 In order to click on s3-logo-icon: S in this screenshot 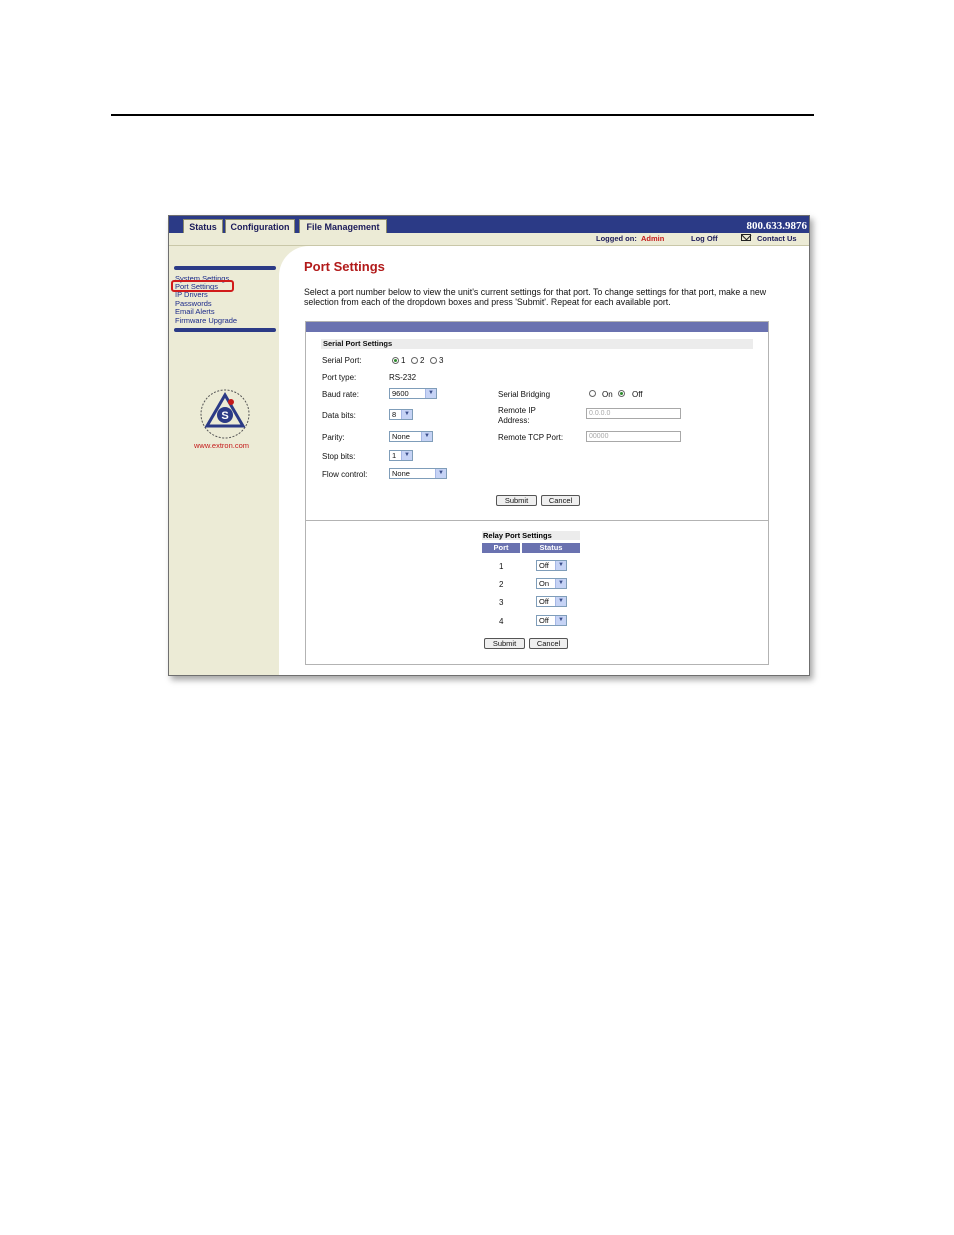, I will do `click(225, 414)`.